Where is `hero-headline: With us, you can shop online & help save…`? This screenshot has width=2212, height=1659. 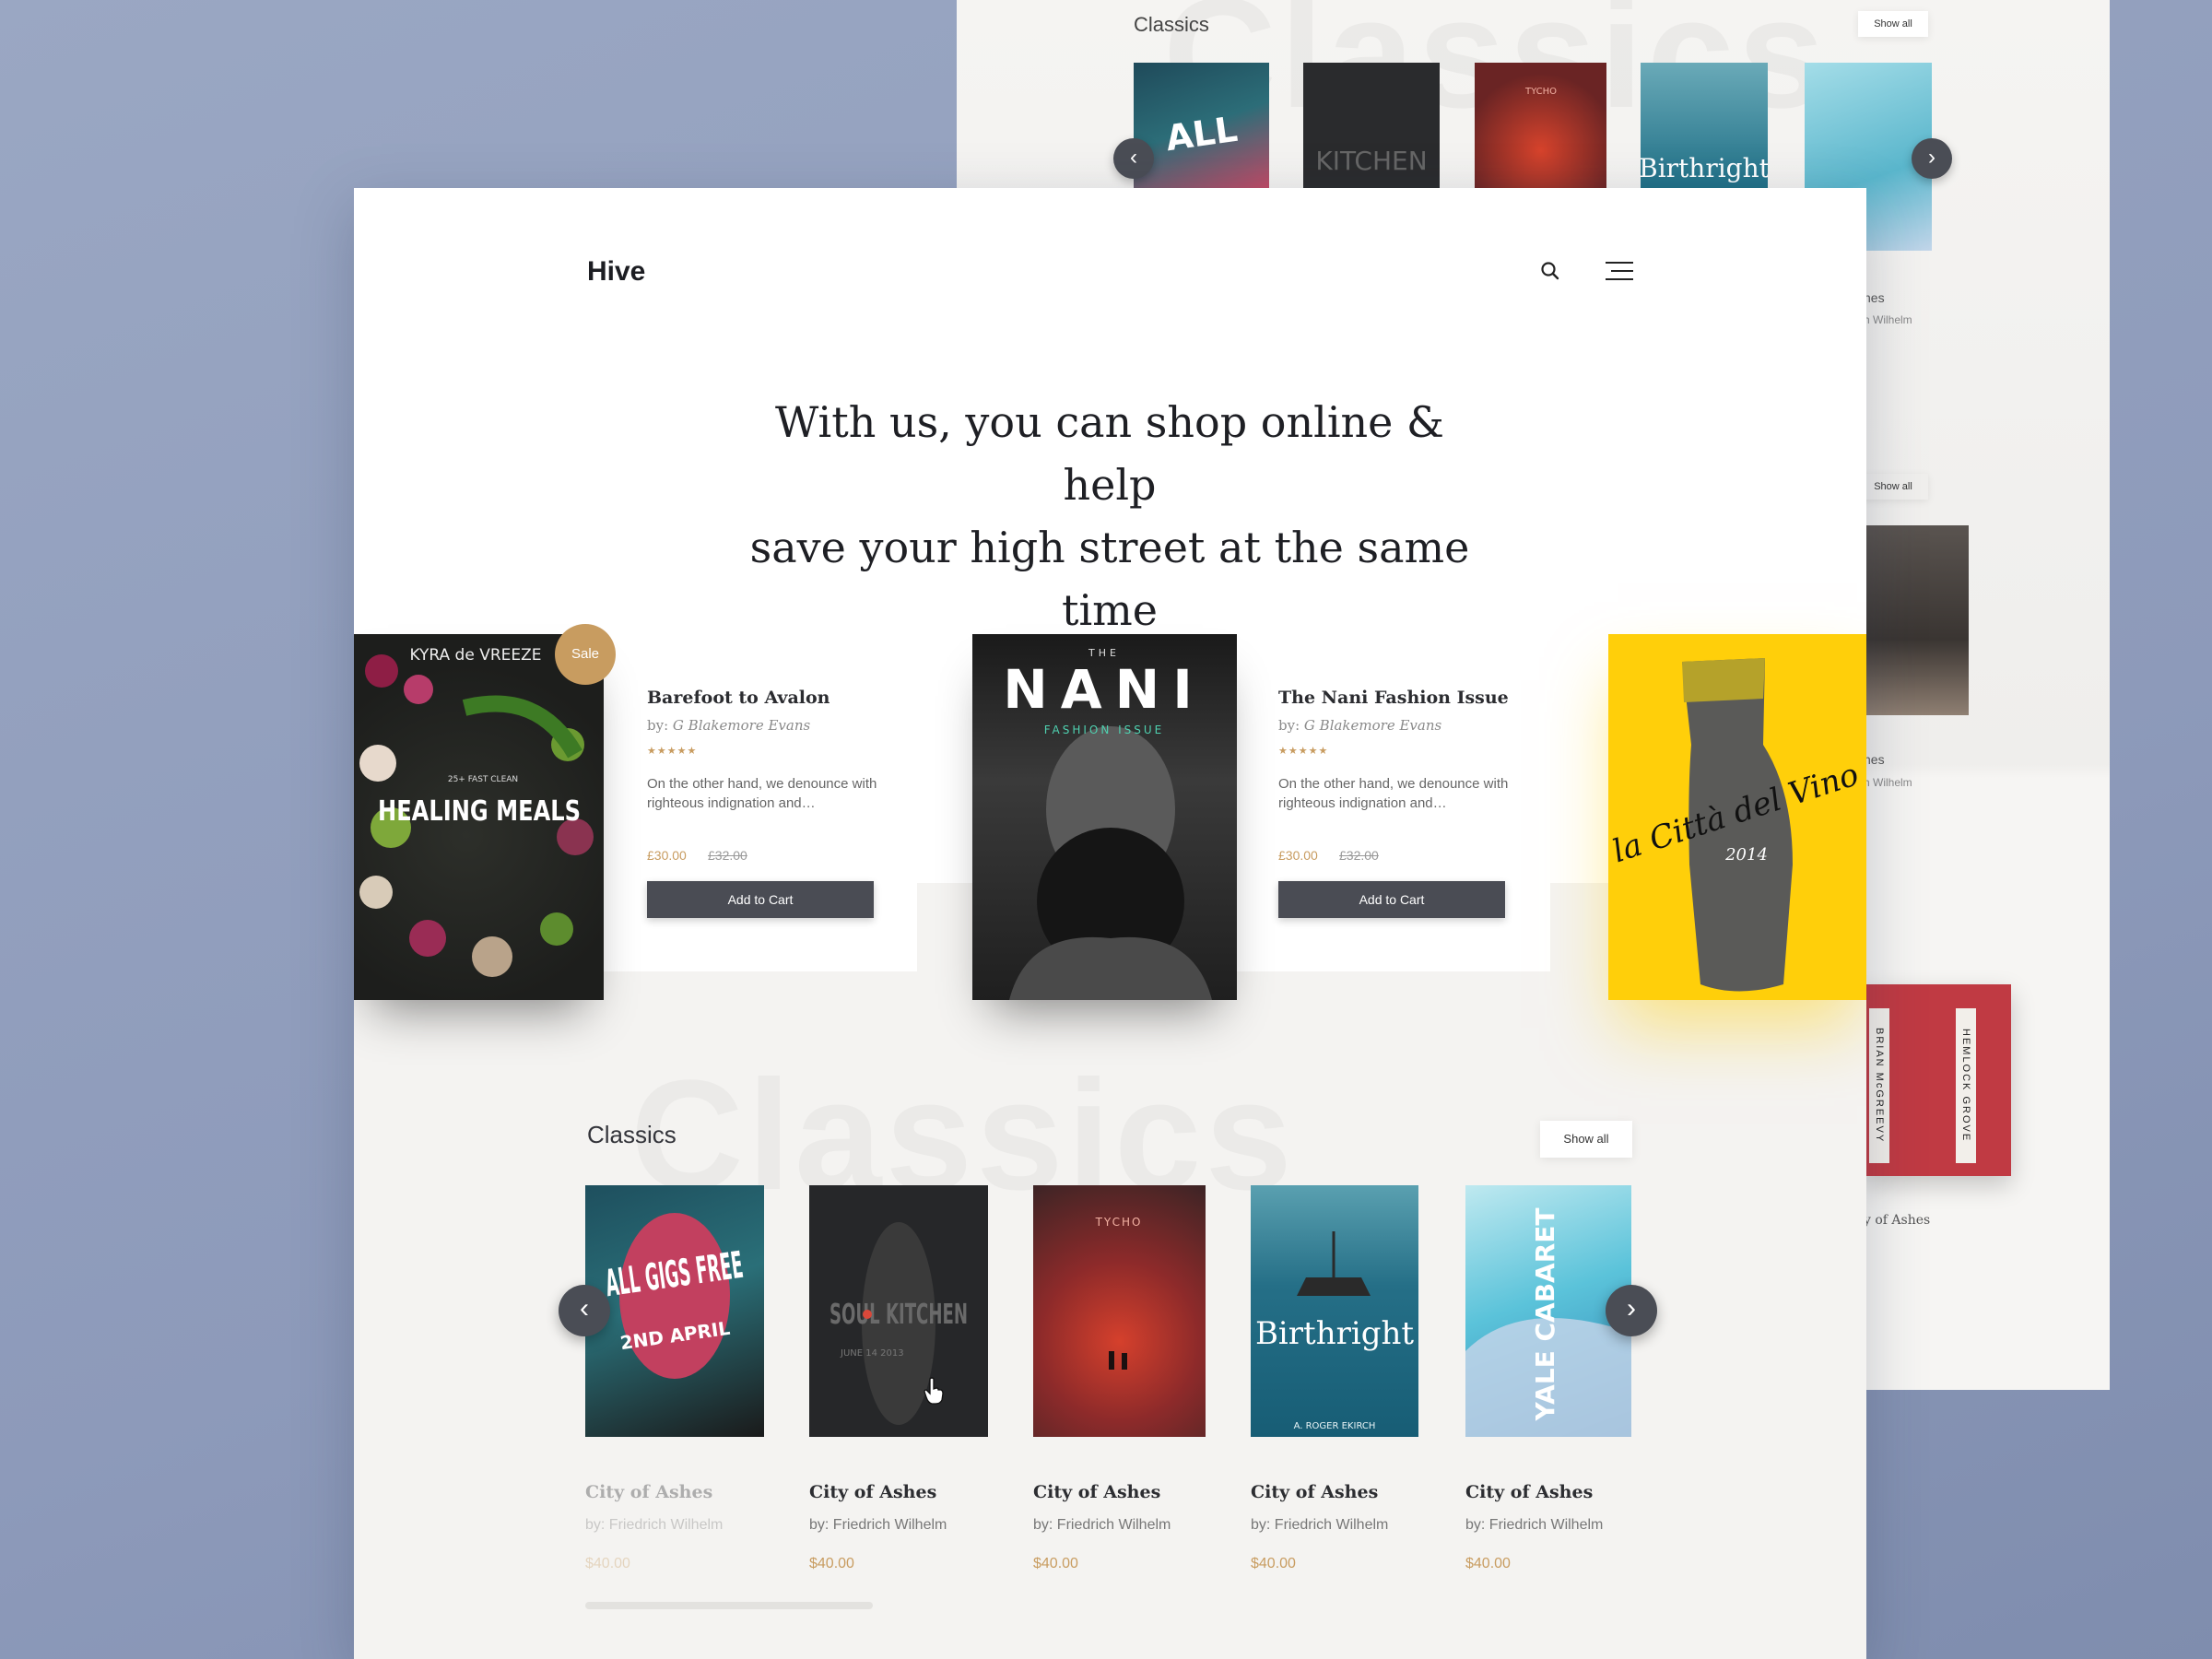 hero-headline: With us, you can shop online & help save… is located at coordinates (1109, 516).